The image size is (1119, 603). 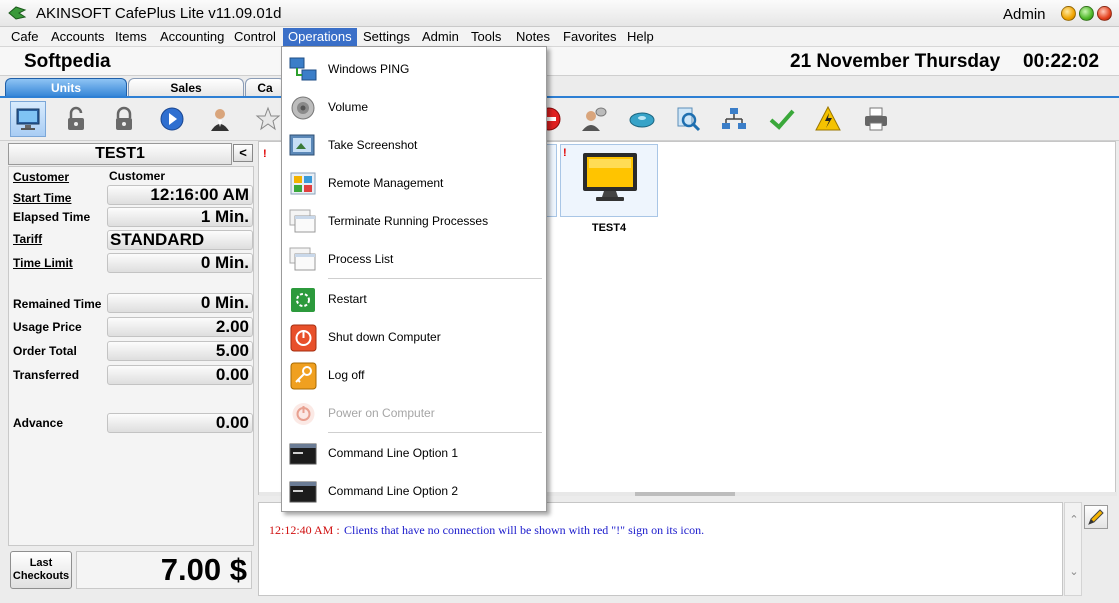 I want to click on usage-price-label: Usage Price, so click(x=47, y=327).